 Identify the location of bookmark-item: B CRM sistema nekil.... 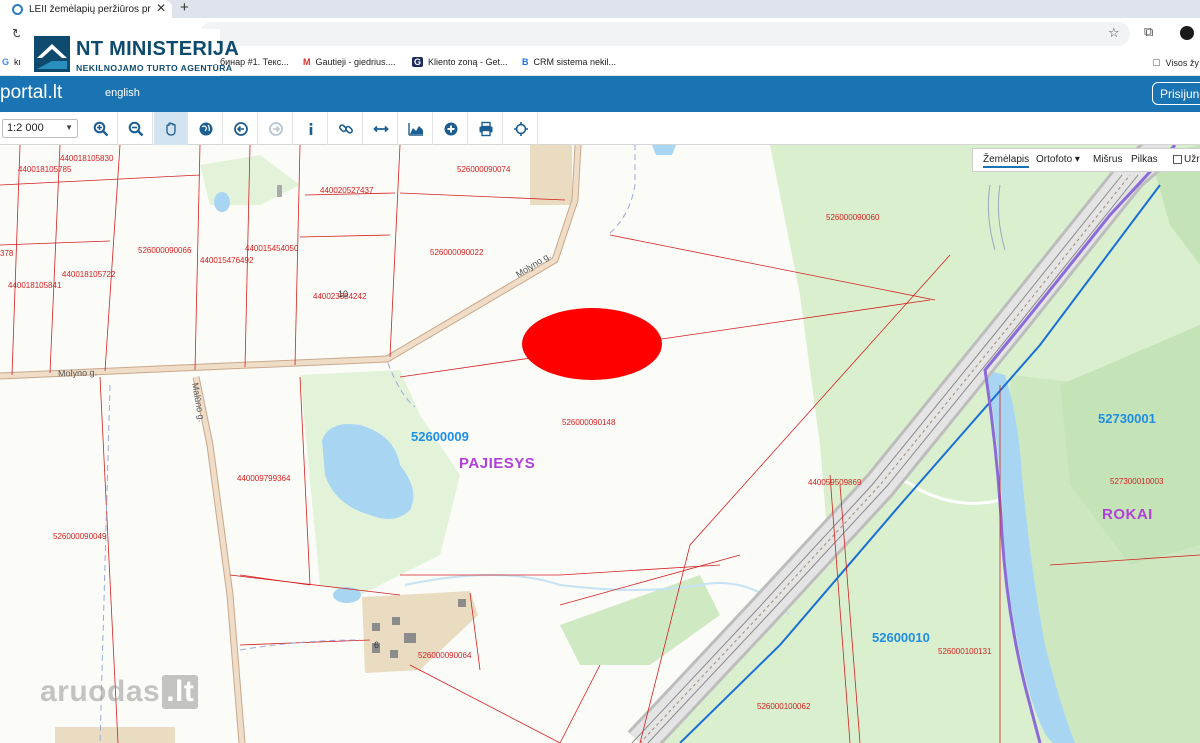
(569, 62).